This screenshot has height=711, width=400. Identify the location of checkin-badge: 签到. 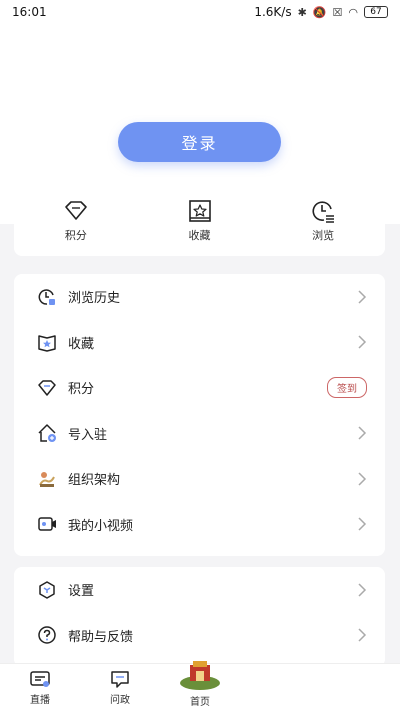
(347, 388).